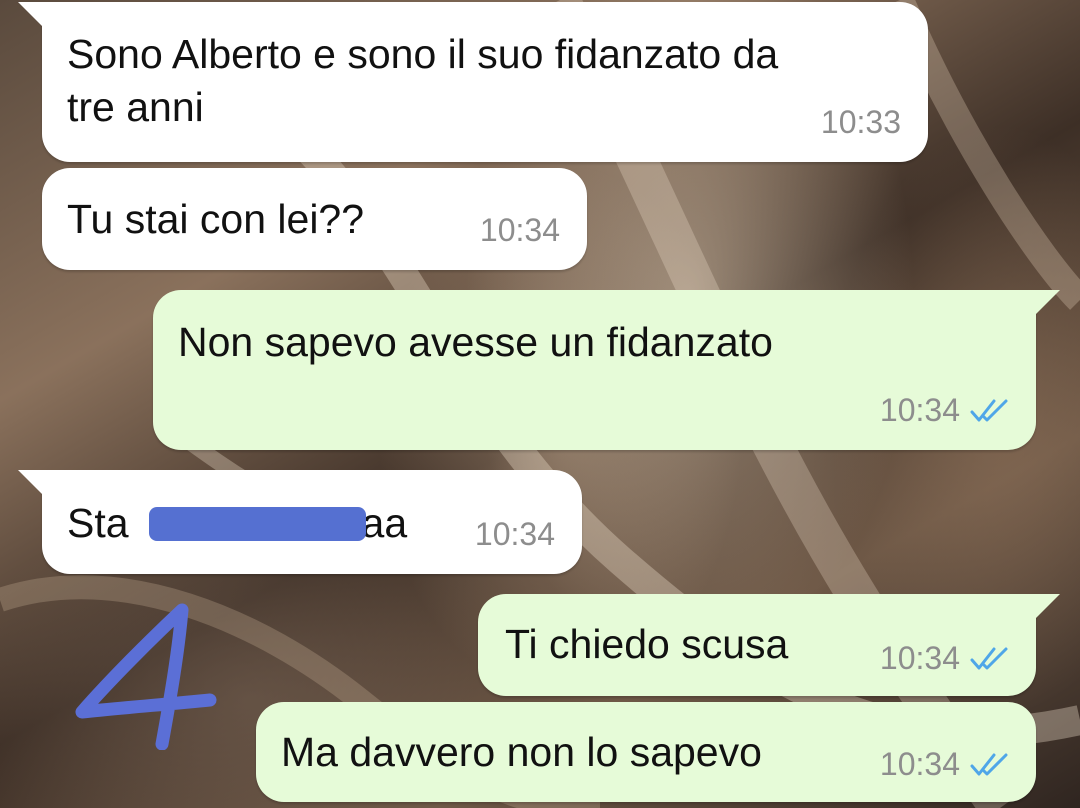  I want to click on message-bubble-incoming: Sta aa 10:34, so click(300, 522).